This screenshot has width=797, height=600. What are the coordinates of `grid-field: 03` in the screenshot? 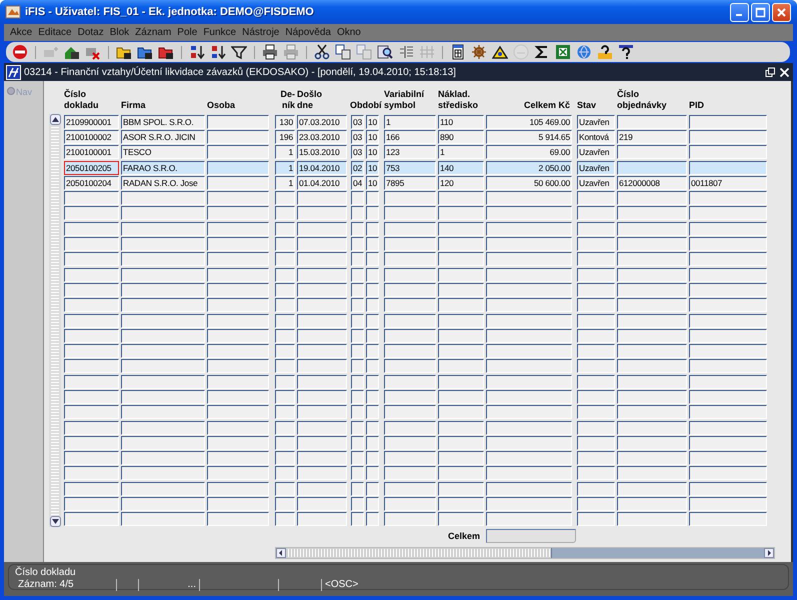 It's located at (357, 152).